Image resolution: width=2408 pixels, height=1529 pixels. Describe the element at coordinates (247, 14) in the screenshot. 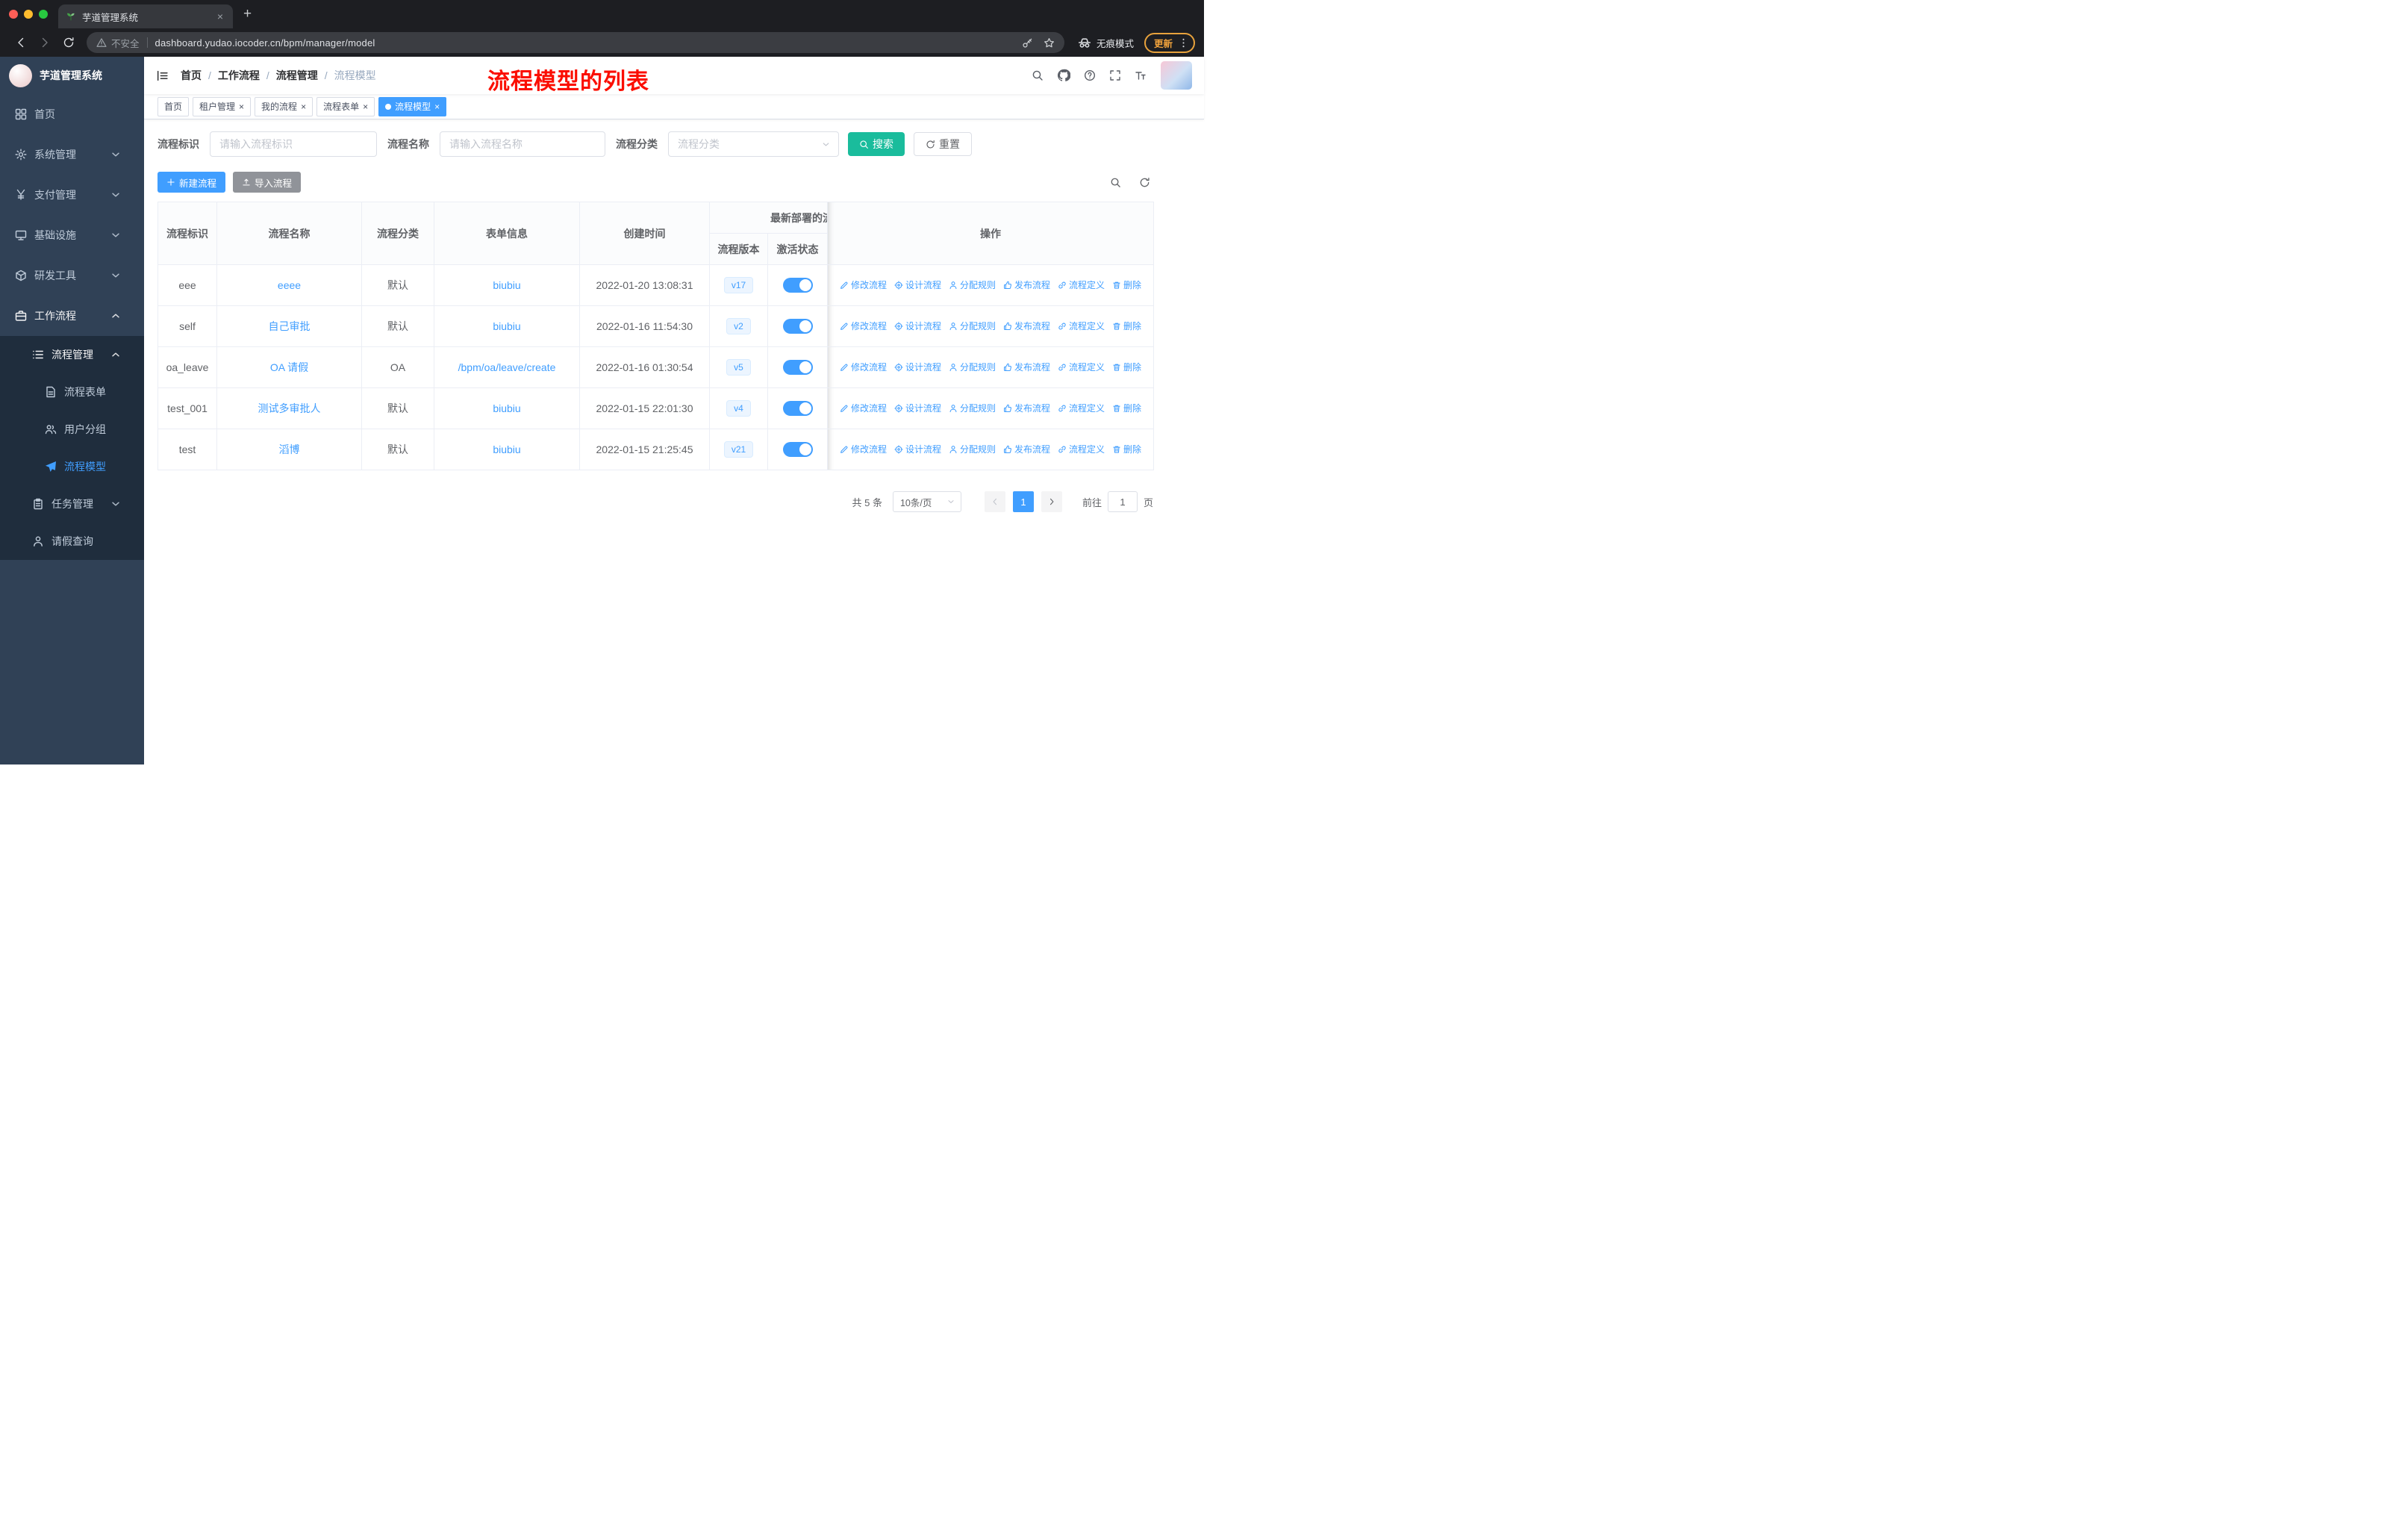

I see `new-tab-button: +` at that location.